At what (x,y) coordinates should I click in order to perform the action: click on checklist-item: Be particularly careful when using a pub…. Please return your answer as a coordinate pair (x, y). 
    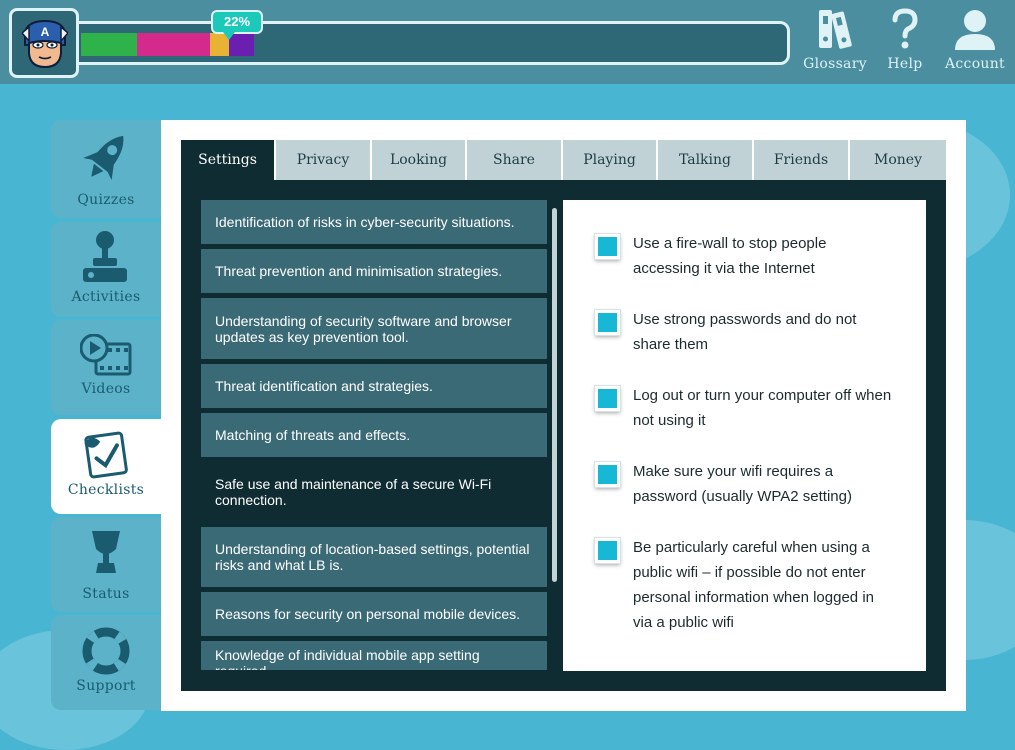
    Looking at the image, I should click on (740, 585).